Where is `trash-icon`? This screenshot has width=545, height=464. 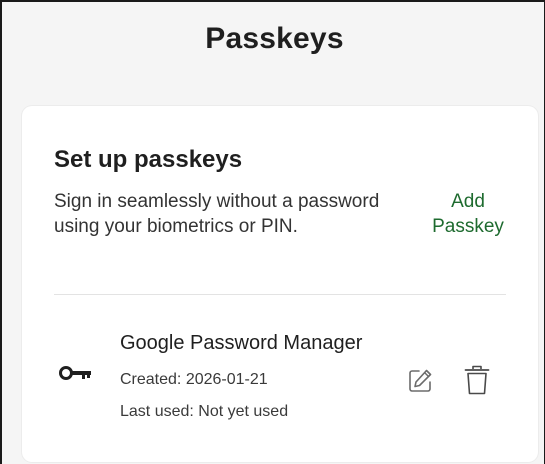 trash-icon is located at coordinates (477, 380).